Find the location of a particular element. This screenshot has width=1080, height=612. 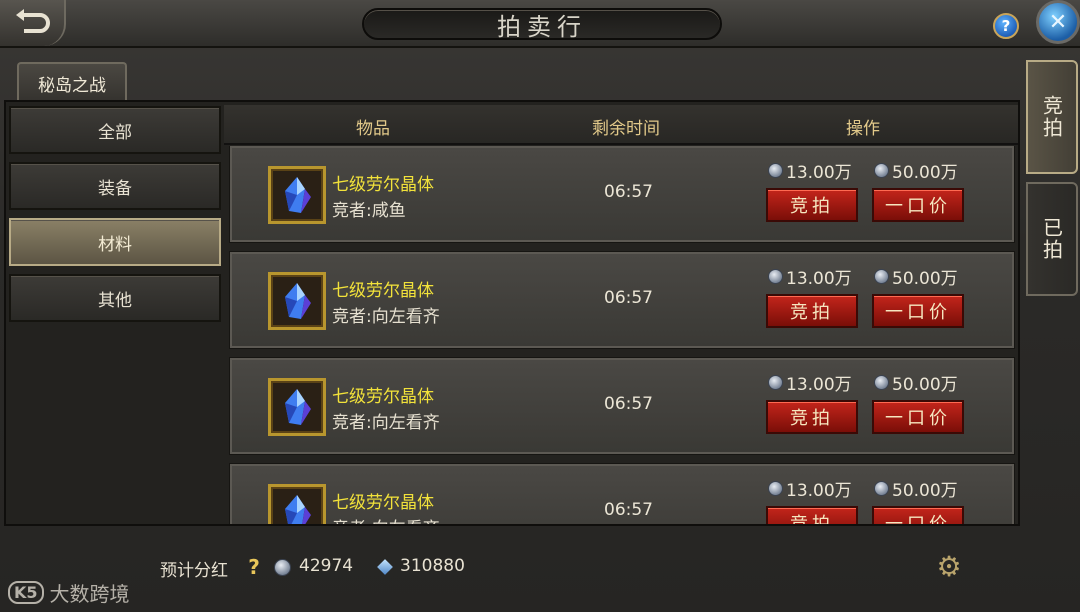

bidder-name: 竞者:咸鱼 is located at coordinates (369, 211).